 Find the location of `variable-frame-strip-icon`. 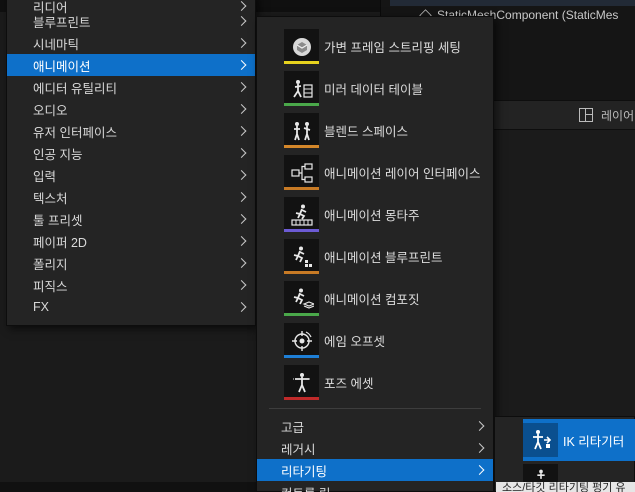

variable-frame-strip-icon is located at coordinates (301, 46).